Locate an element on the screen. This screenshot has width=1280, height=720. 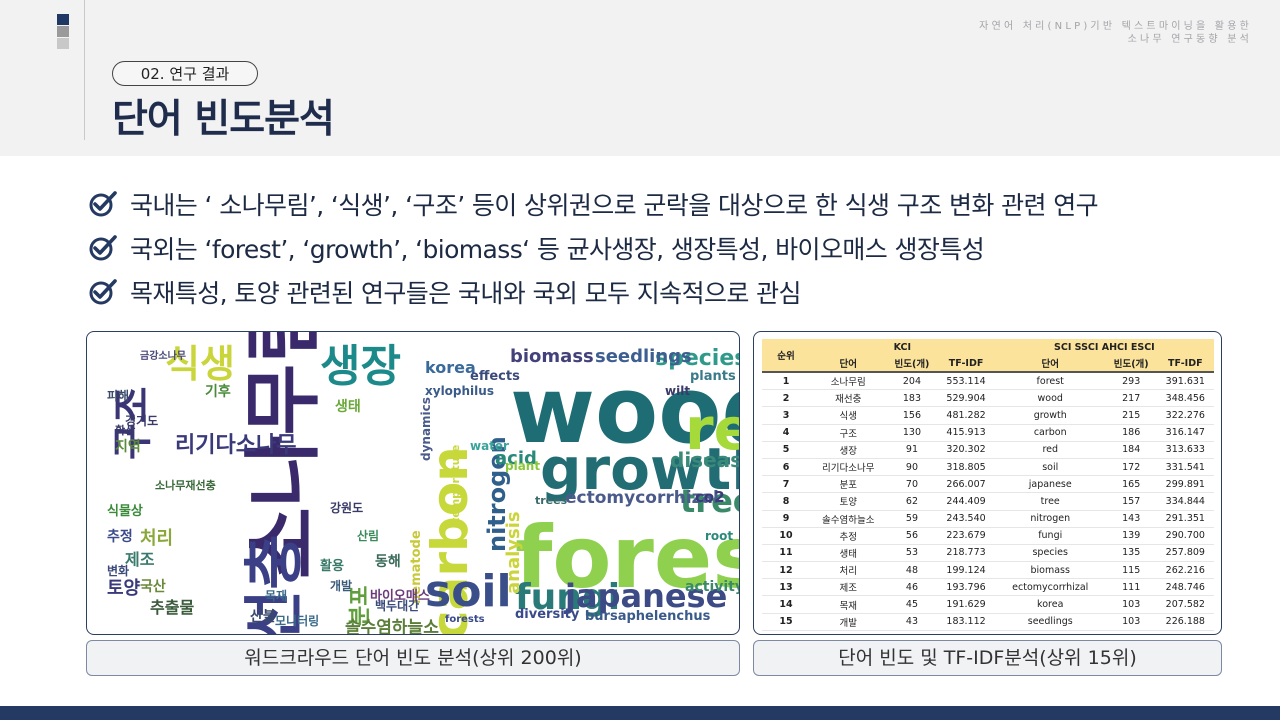
cloud-word: 모니터링 is located at coordinates (297, 621).